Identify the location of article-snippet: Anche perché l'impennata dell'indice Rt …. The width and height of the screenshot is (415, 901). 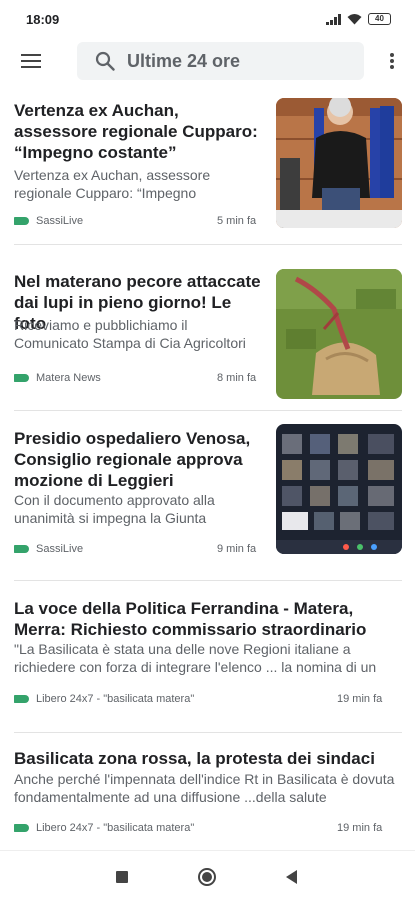
(204, 788).